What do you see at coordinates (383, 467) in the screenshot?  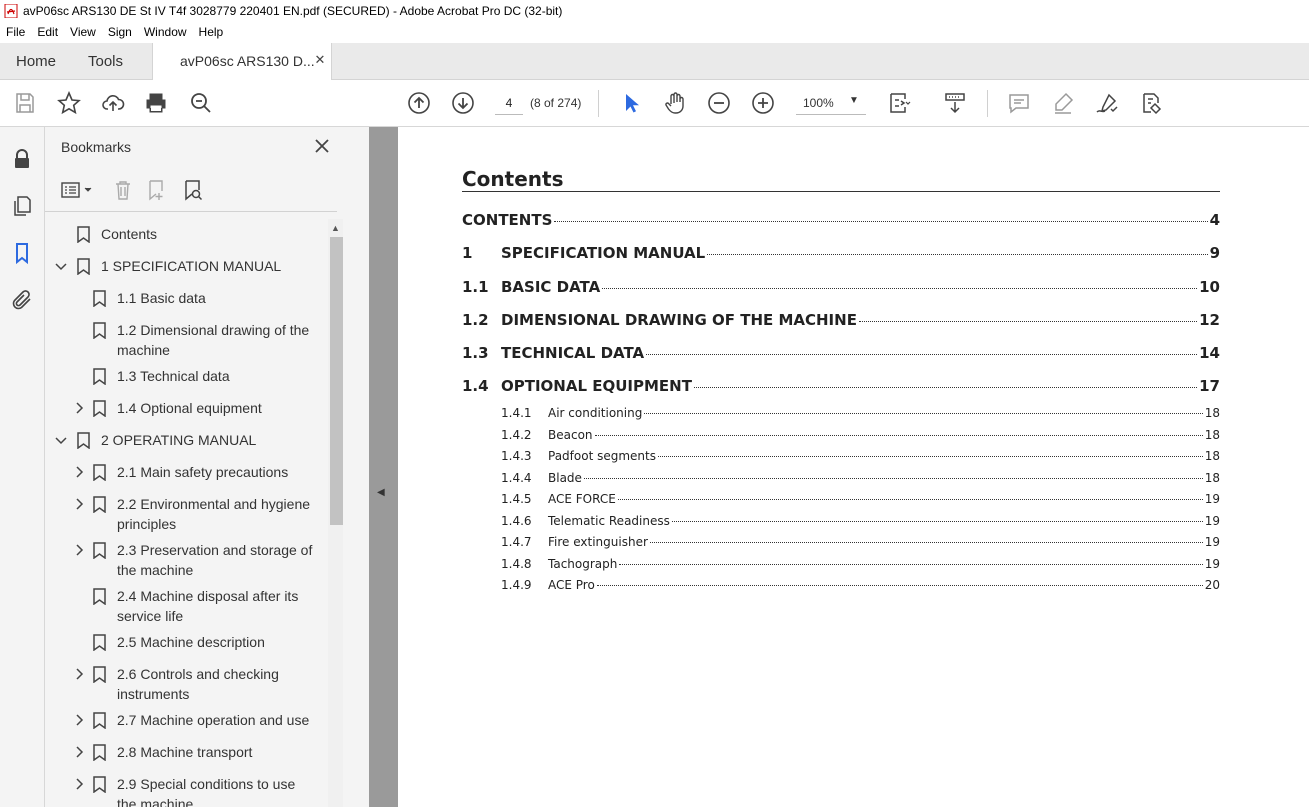 I see `panel-gutter: ◀` at bounding box center [383, 467].